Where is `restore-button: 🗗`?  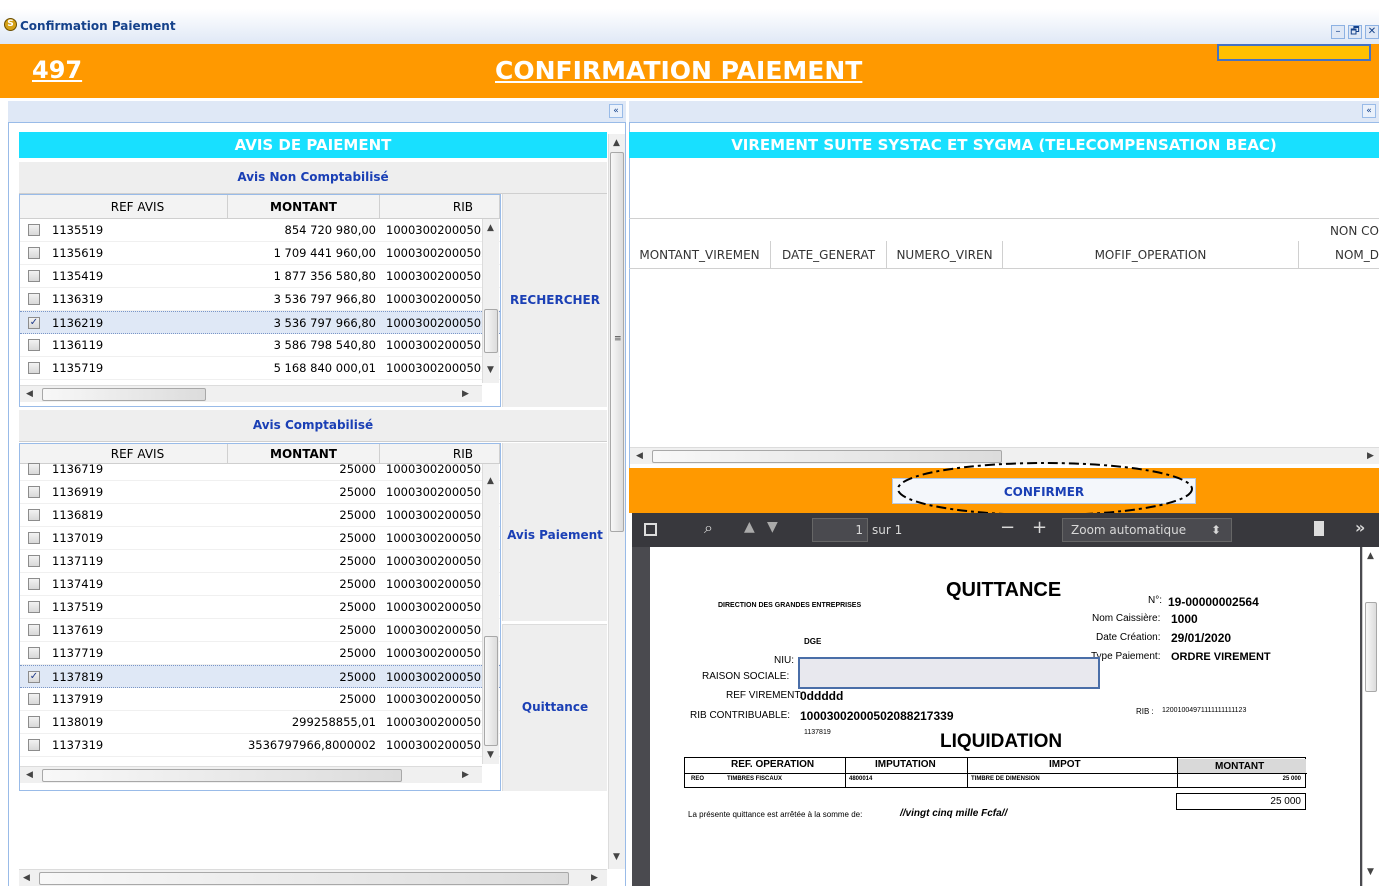
restore-button: 🗗 is located at coordinates (1355, 32).